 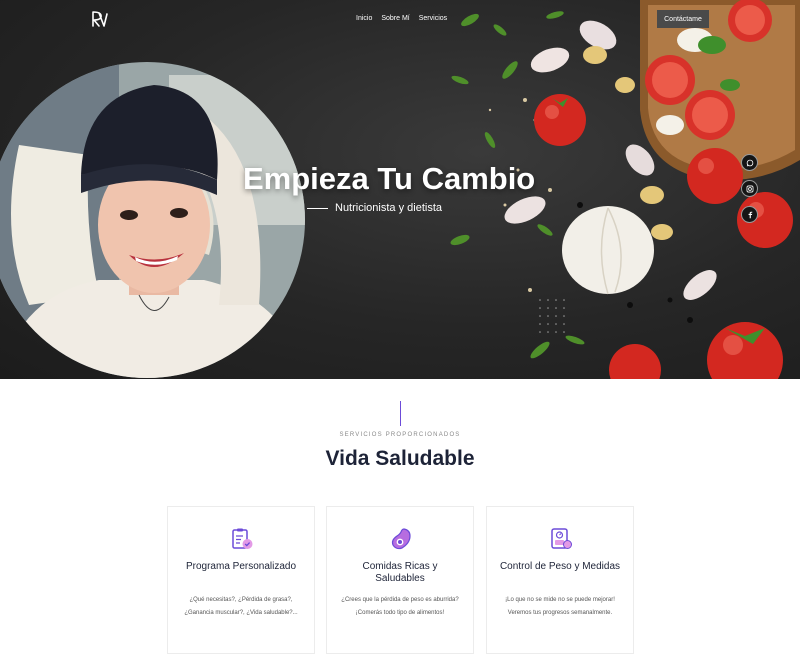 I want to click on scale-icon, so click(x=561, y=538).